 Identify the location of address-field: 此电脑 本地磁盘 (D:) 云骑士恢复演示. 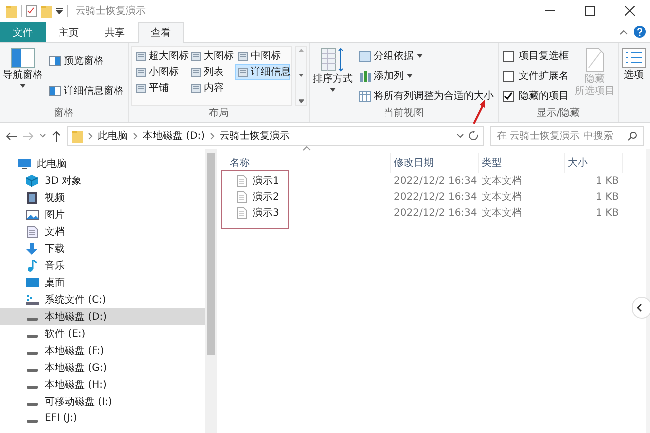
(275, 136).